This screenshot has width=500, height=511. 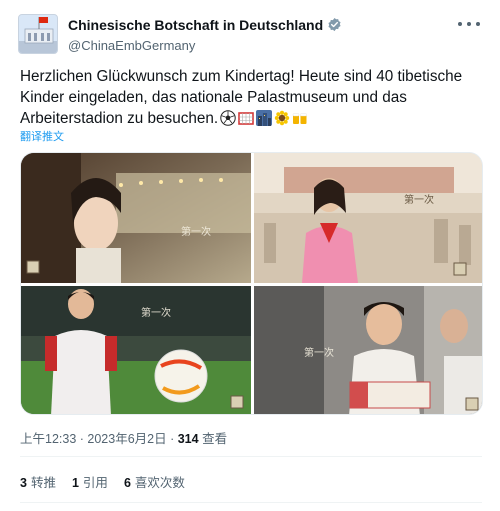 What do you see at coordinates (95, 483) in the screenshot?
I see `quotes-label: 引用` at bounding box center [95, 483].